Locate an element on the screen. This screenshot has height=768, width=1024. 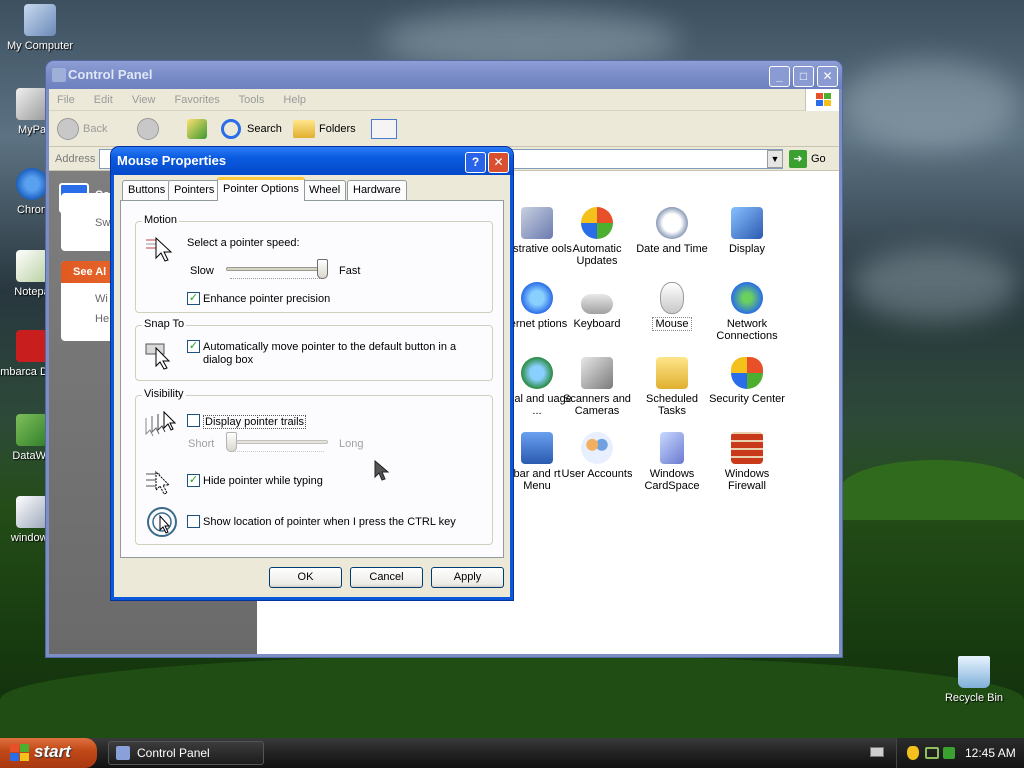
tab-label: Pointers is located at coordinates (194, 190).